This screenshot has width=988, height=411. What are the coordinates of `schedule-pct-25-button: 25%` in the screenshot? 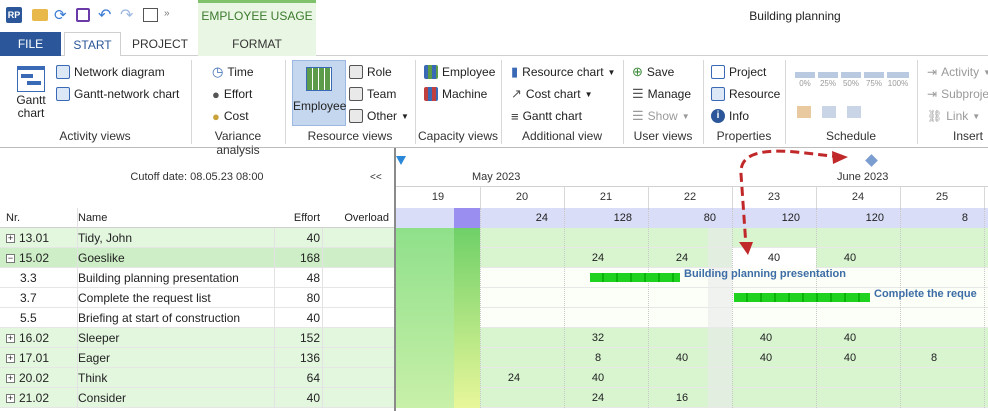 It's located at (828, 80).